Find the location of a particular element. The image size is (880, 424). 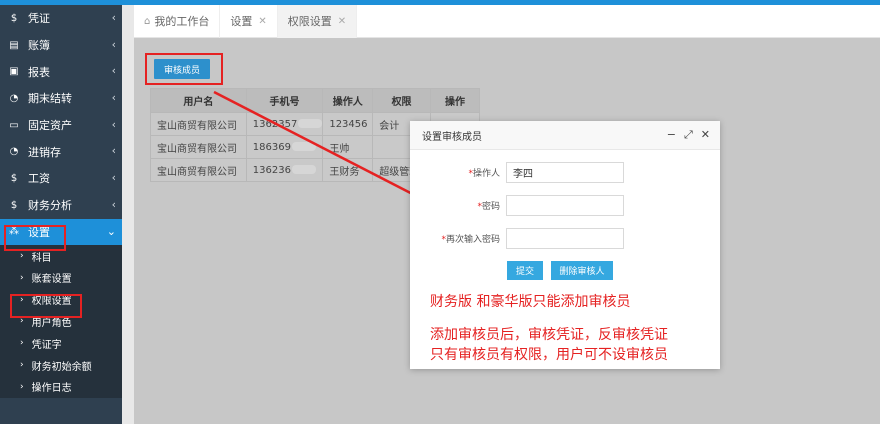

home-icon: ⌂ is located at coordinates (147, 21).